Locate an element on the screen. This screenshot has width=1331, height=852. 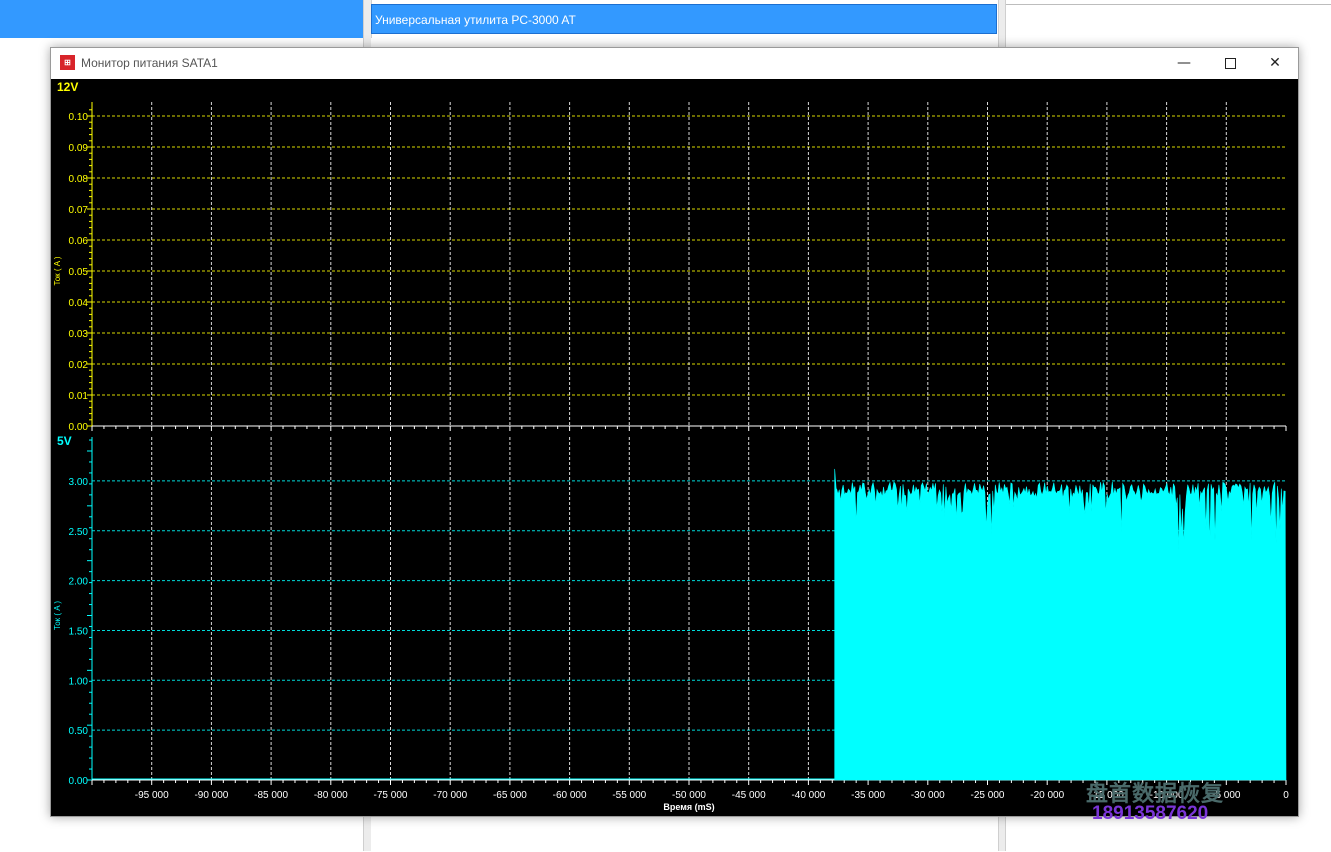
background-center-header: Универсальная утилита PC-3000 AT is located at coordinates (684, 19).